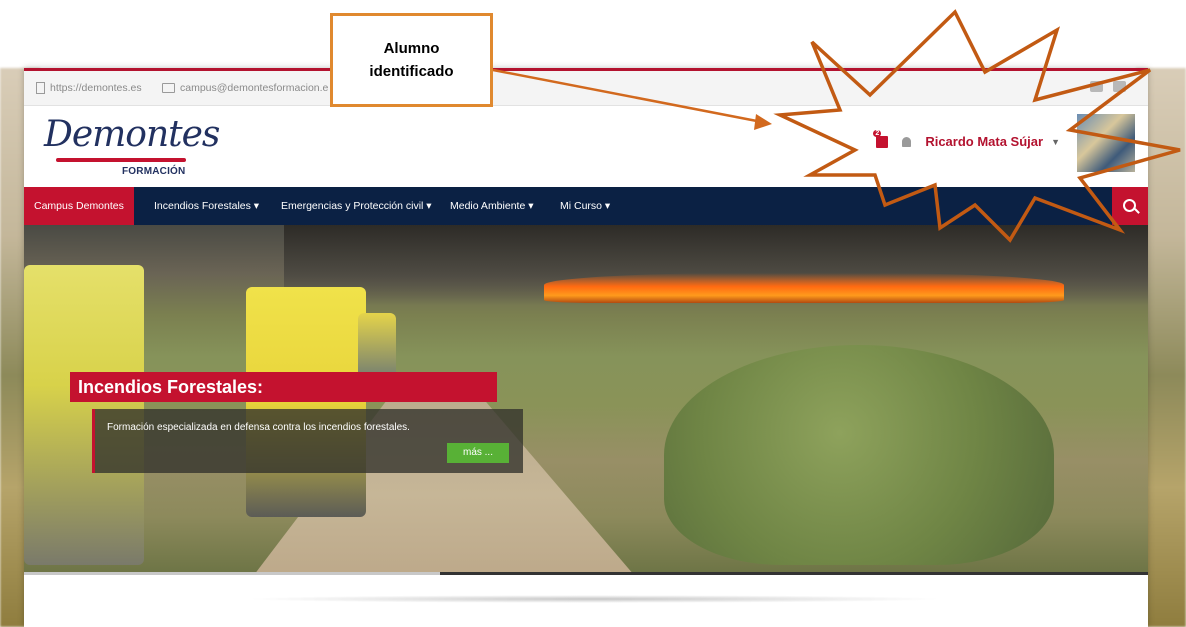 The height and width of the screenshot is (627, 1186). Describe the element at coordinates (1119, 86) in the screenshot. I see `youtube-icon` at that location.